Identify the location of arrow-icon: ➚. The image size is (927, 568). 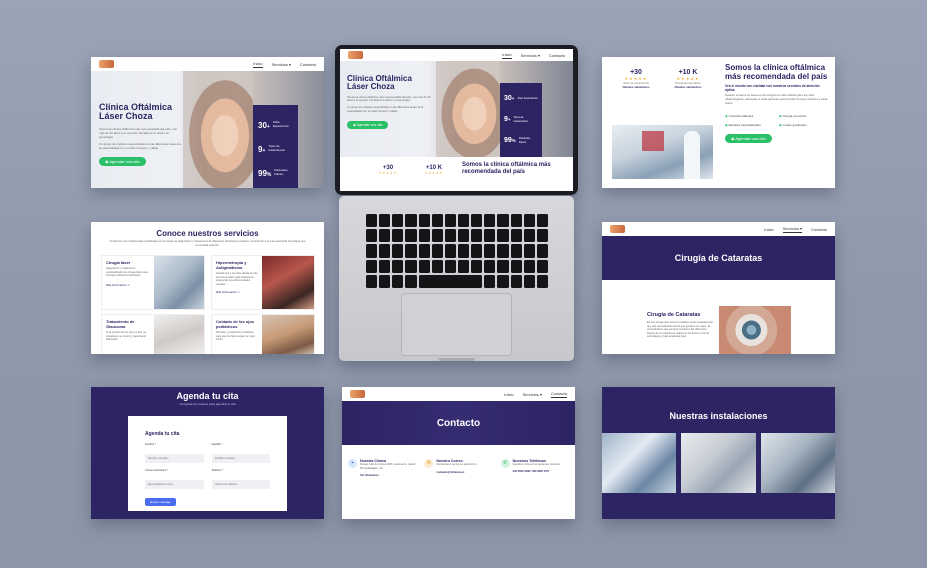
(238, 292).